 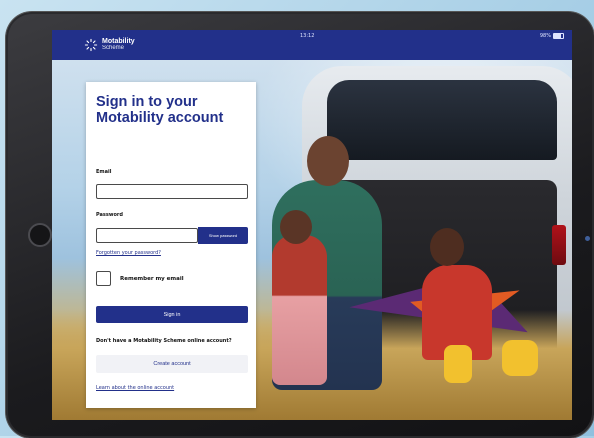 What do you see at coordinates (458, 364) in the screenshot?
I see `yellow-boot-left` at bounding box center [458, 364].